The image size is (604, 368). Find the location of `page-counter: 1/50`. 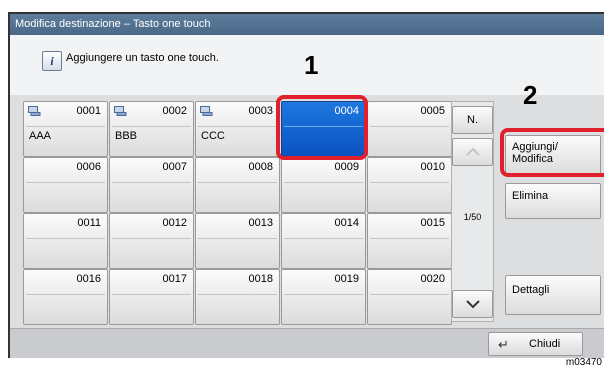

page-counter: 1/50 is located at coordinates (472, 217).